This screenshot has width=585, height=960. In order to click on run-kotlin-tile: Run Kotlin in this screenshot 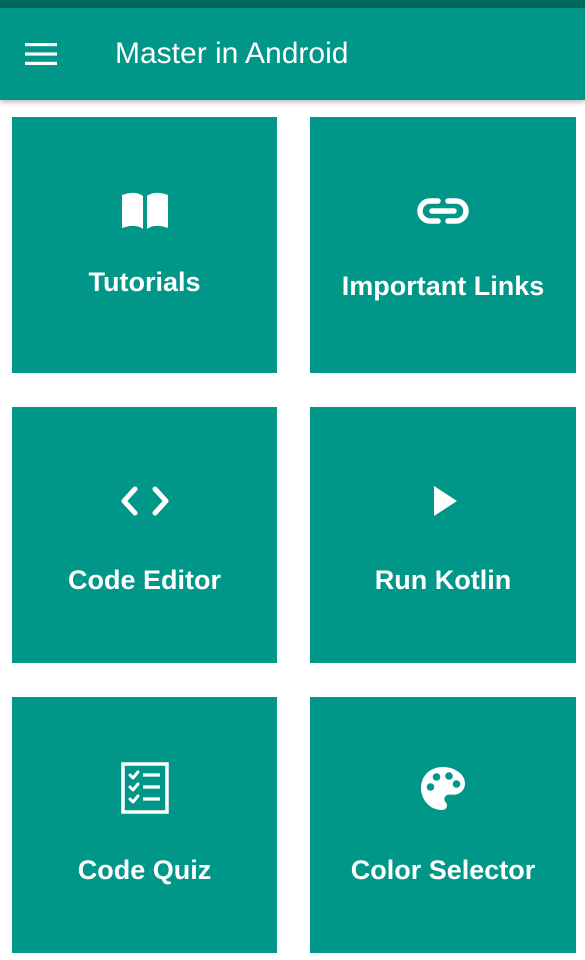, I will do `click(443, 535)`.